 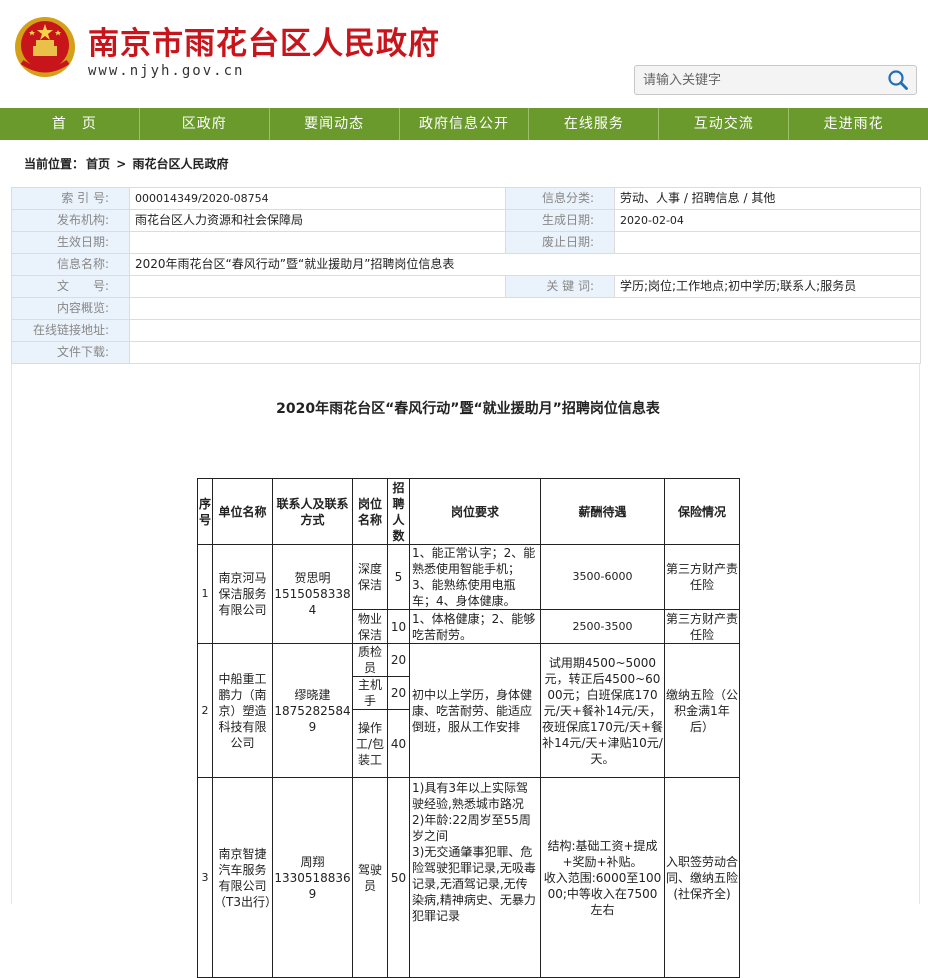 What do you see at coordinates (370, 626) in the screenshot?
I see `position-name: 物业保洁` at bounding box center [370, 626].